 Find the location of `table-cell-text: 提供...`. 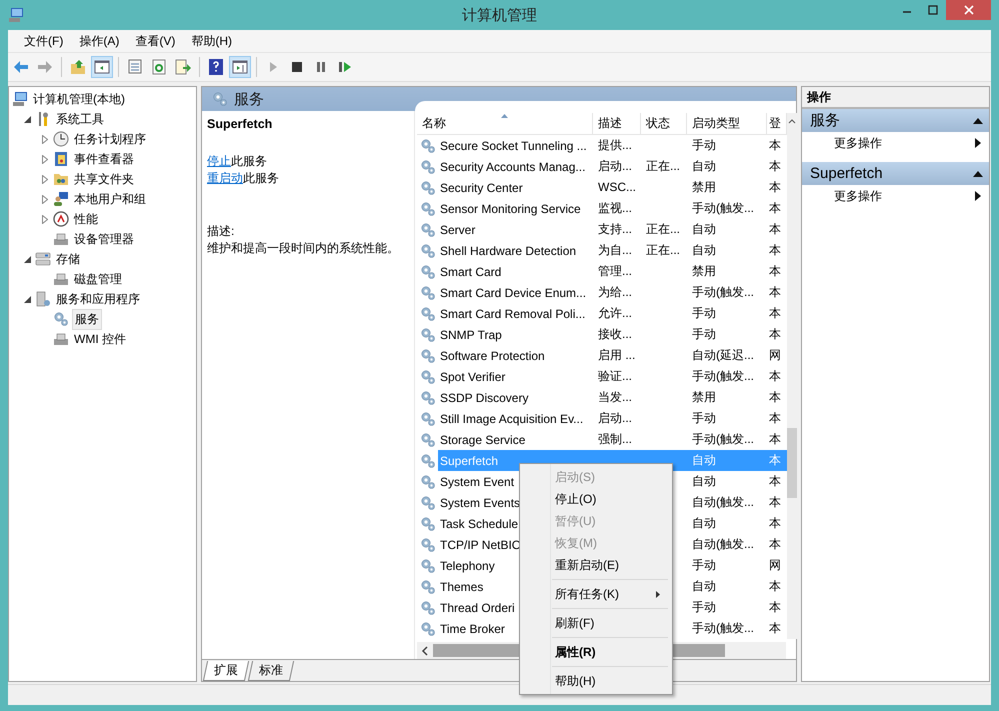

table-cell-text: 提供... is located at coordinates (615, 145).